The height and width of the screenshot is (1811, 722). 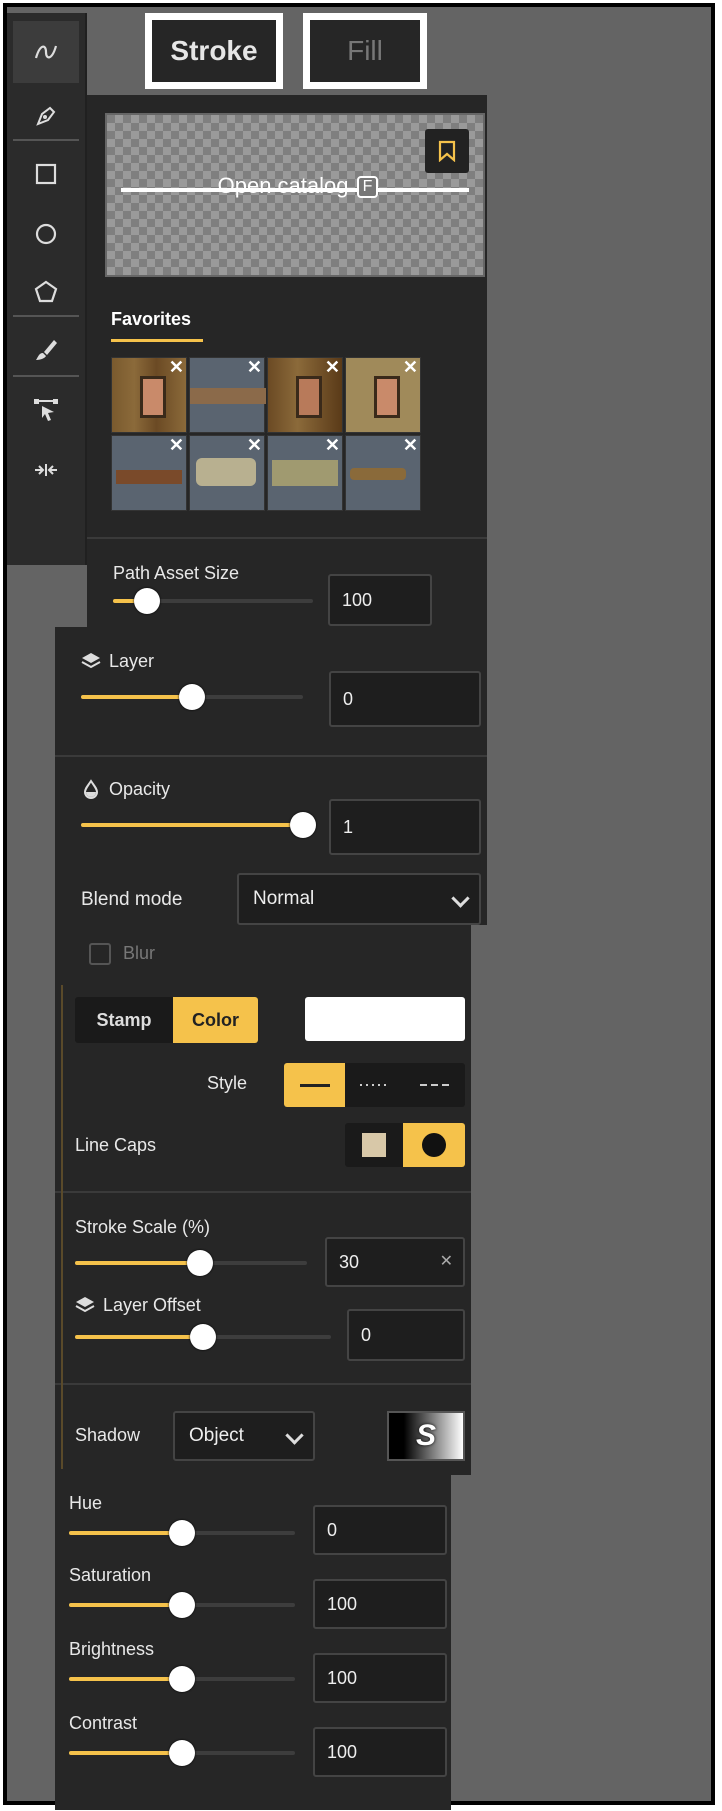 What do you see at coordinates (405, 827) in the screenshot?
I see `opacity-input: 1` at bounding box center [405, 827].